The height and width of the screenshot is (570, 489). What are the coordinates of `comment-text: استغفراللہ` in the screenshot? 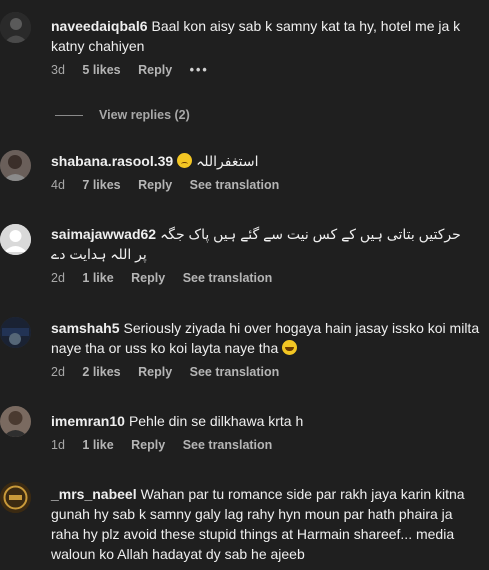 It's located at (227, 161).